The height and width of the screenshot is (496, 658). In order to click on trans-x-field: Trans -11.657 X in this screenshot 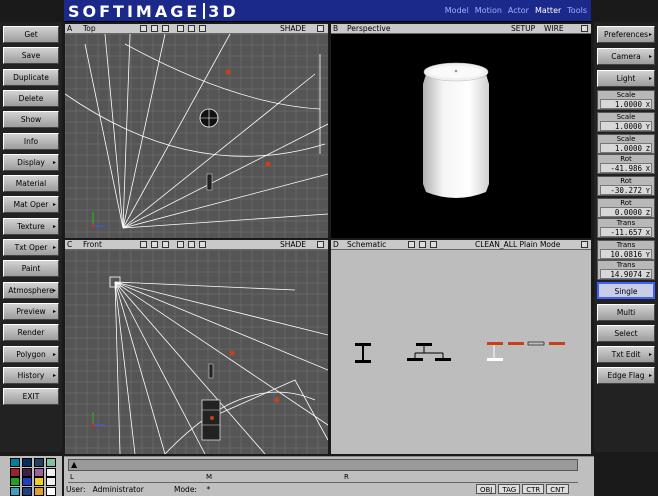, I will do `click(626, 228)`.